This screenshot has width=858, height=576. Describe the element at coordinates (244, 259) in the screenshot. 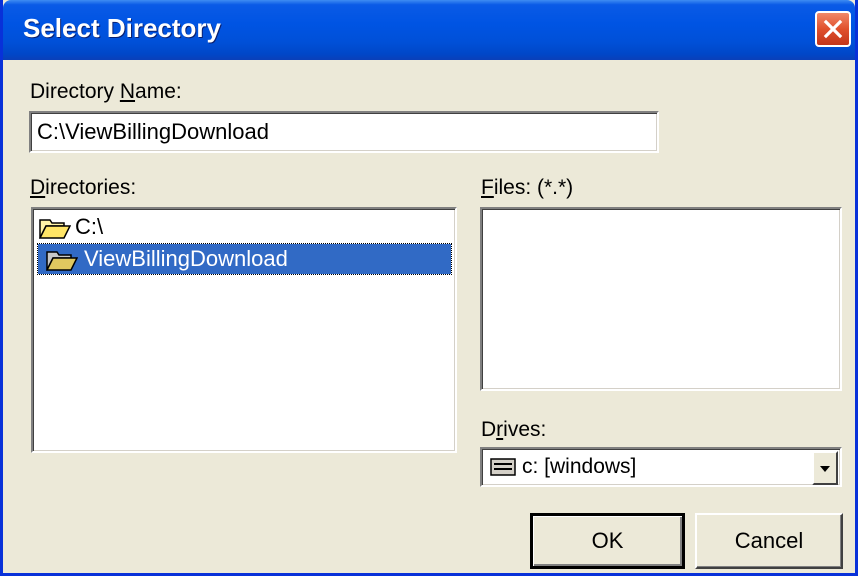

I see `list-item: ViewBillingDownload` at that location.